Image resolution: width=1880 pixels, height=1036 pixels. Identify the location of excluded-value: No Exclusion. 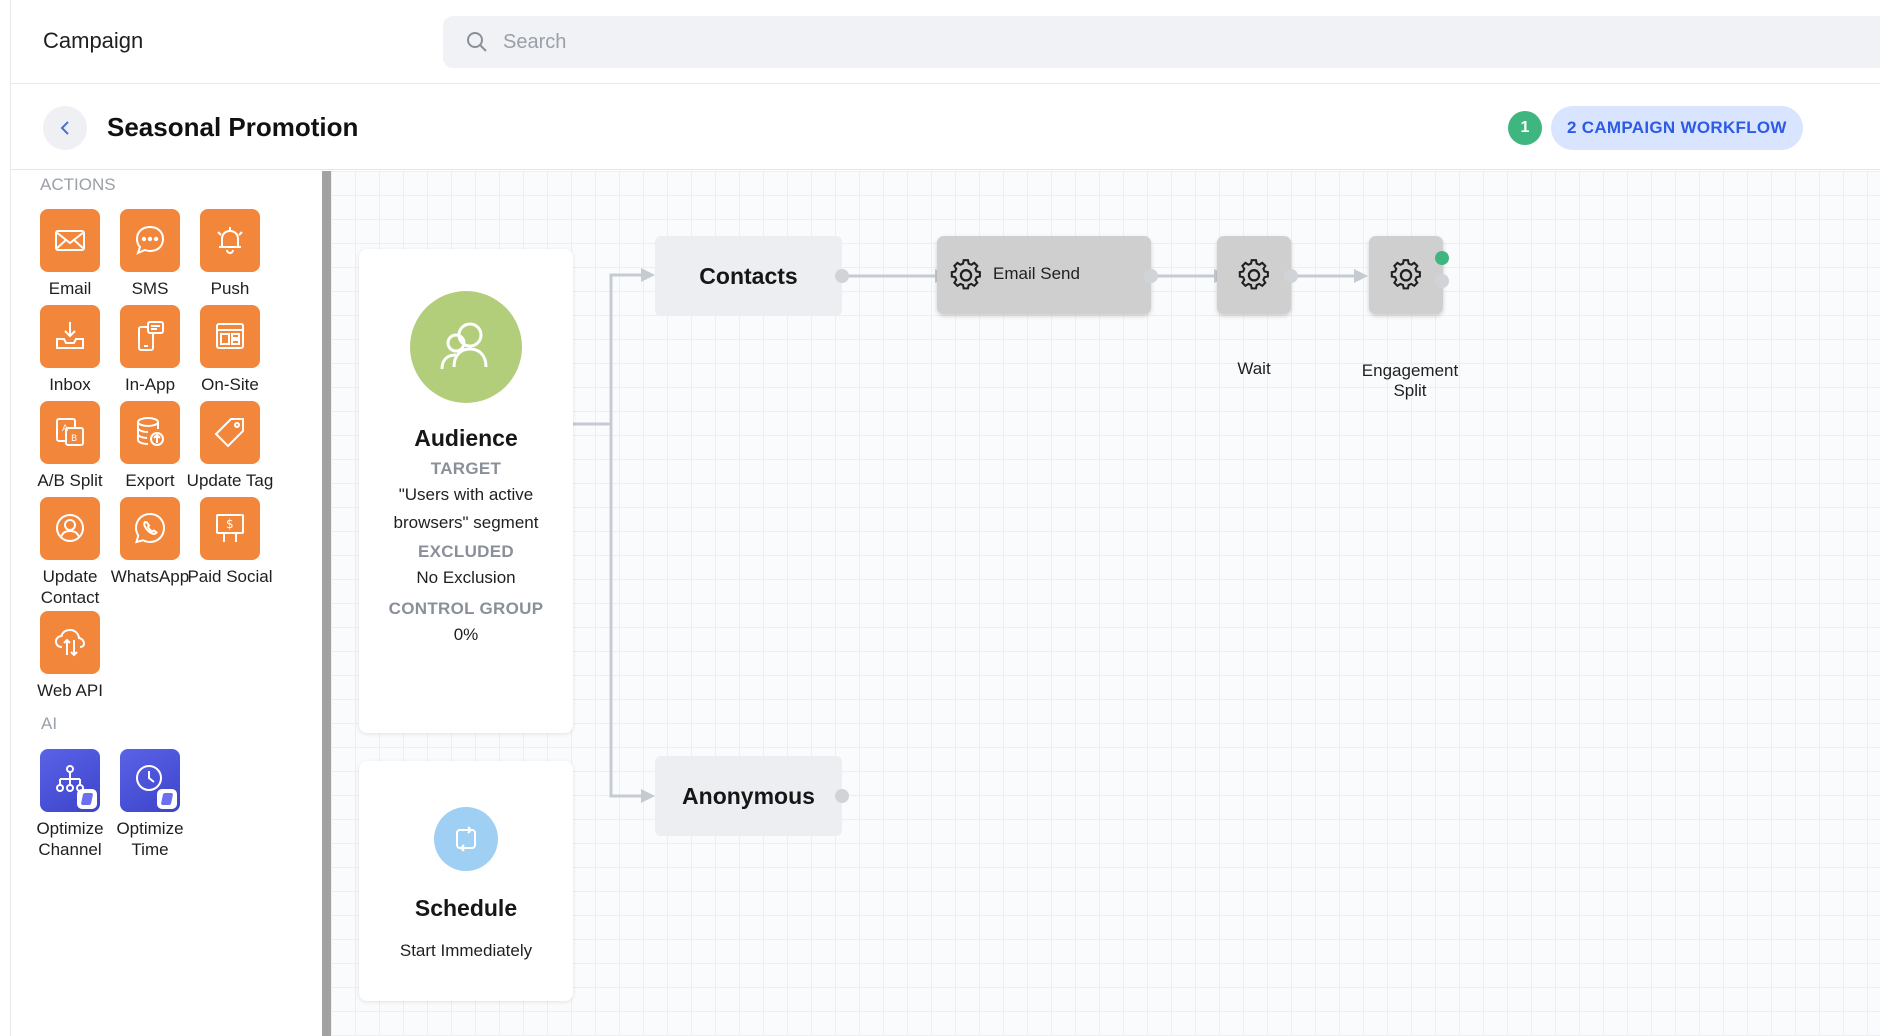
(466, 577).